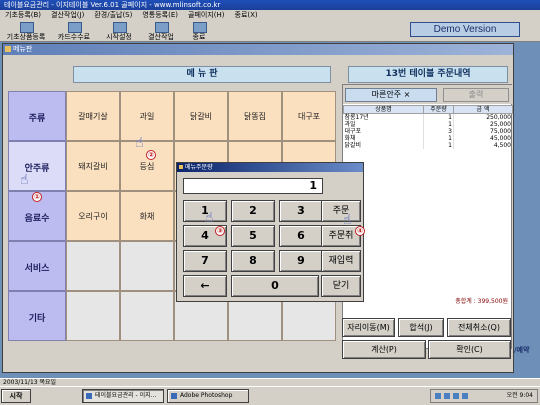 This screenshot has width=540, height=405. I want to click on backspace-key: ←, so click(205, 286).